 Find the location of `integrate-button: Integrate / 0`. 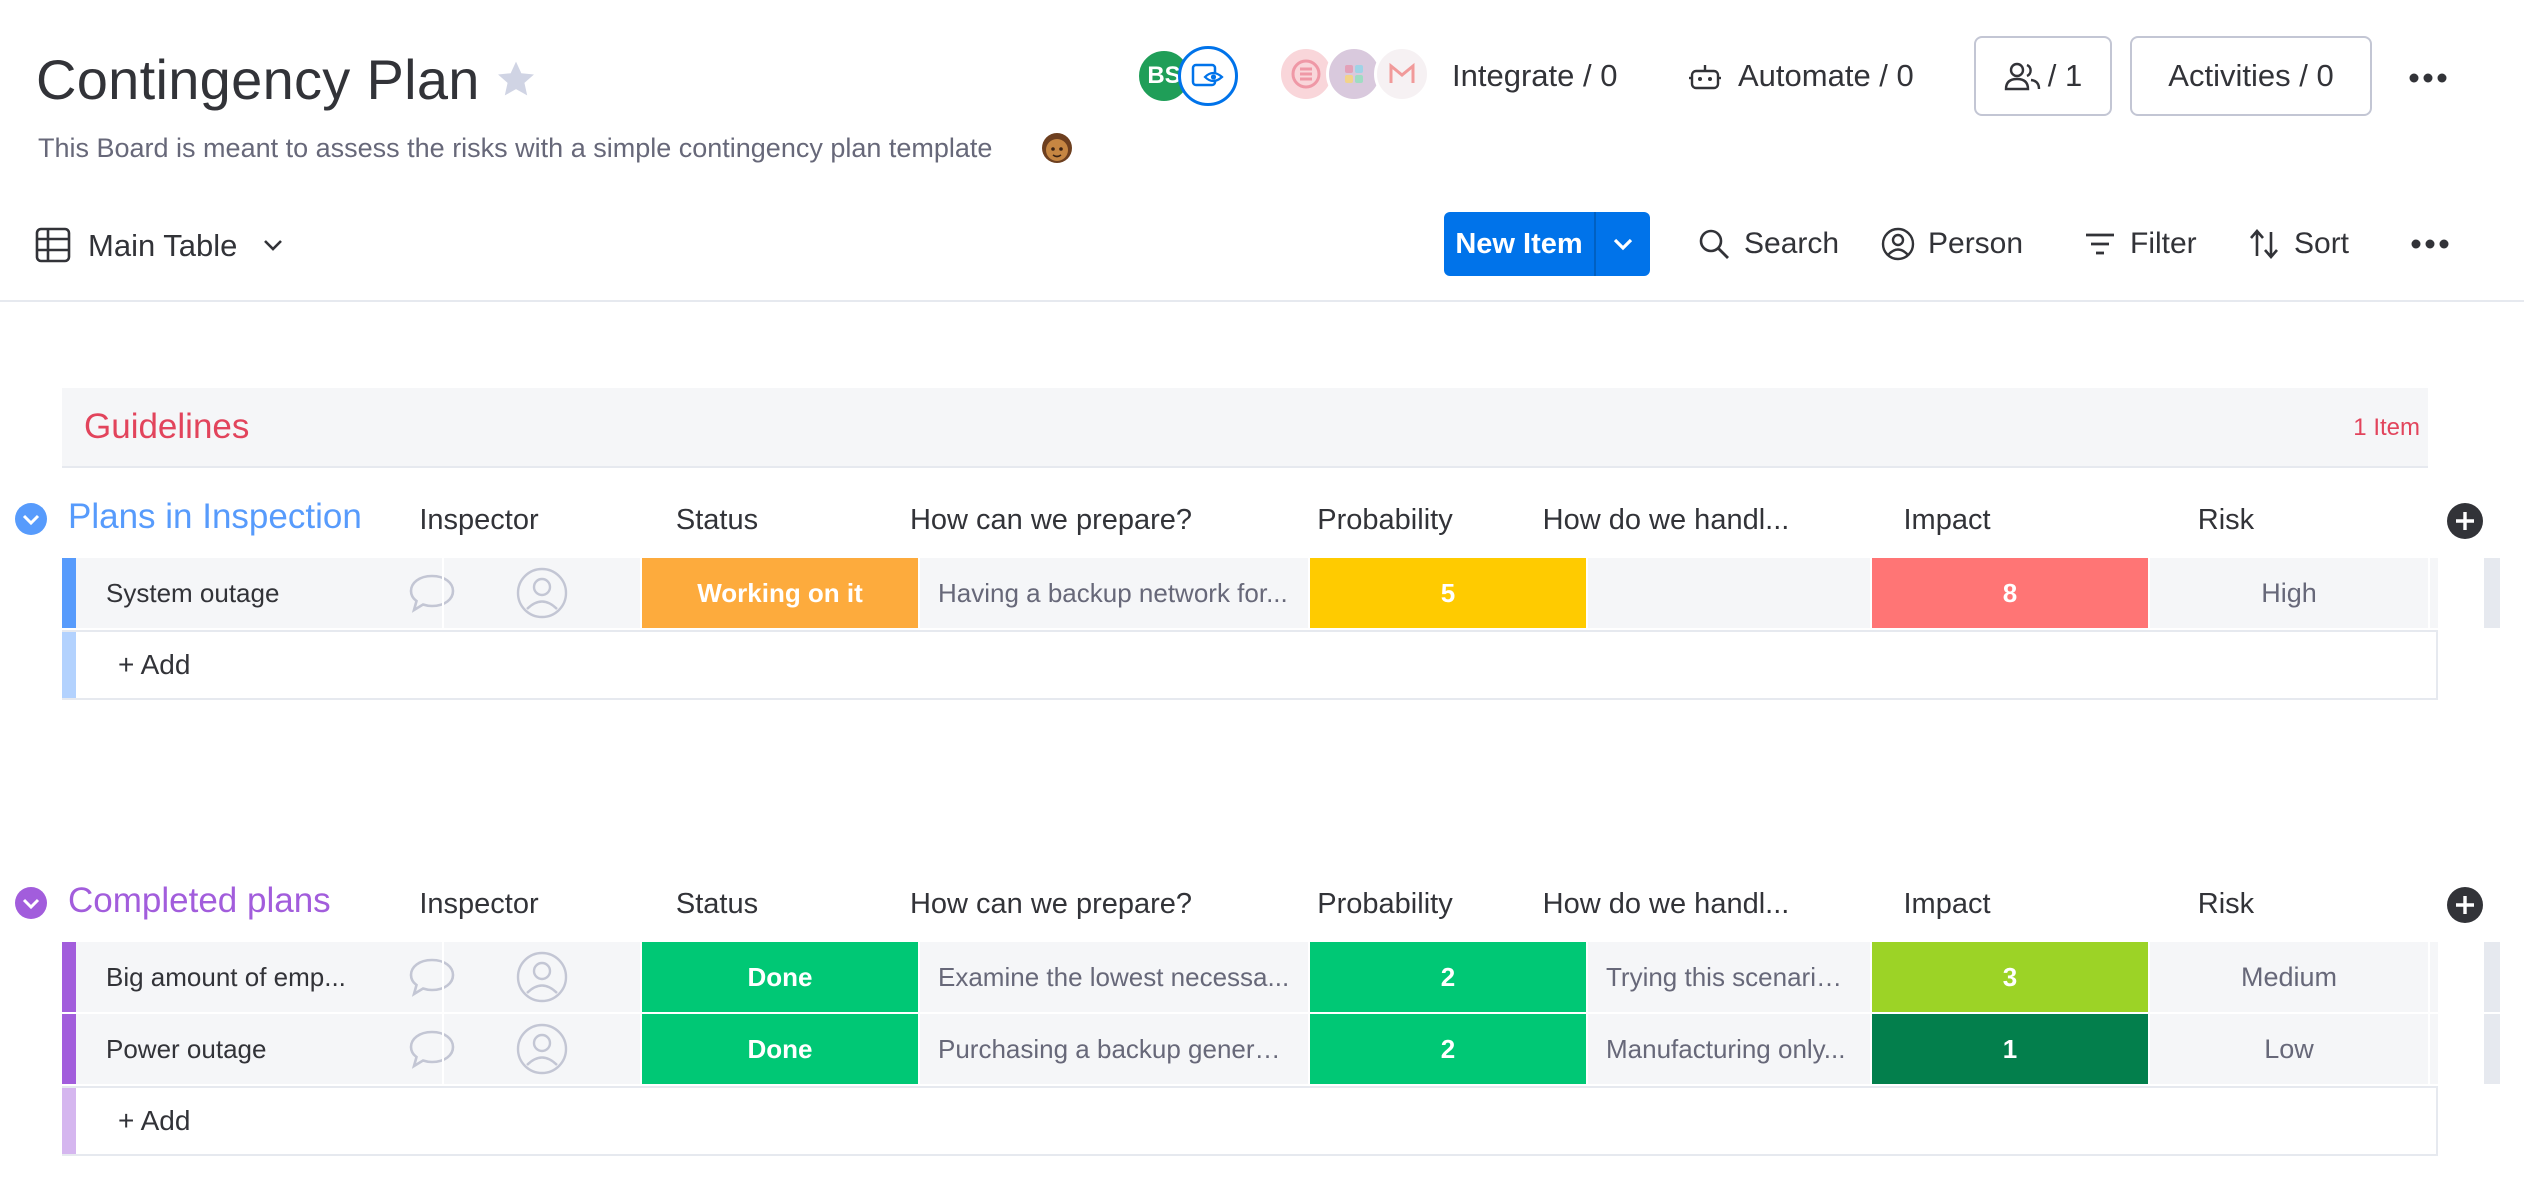

integrate-button: Integrate / 0 is located at coordinates (1534, 76).